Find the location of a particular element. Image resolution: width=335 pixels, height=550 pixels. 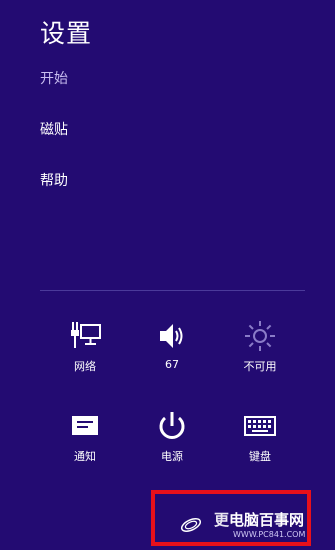

volume-level: 67 is located at coordinates (172, 364).